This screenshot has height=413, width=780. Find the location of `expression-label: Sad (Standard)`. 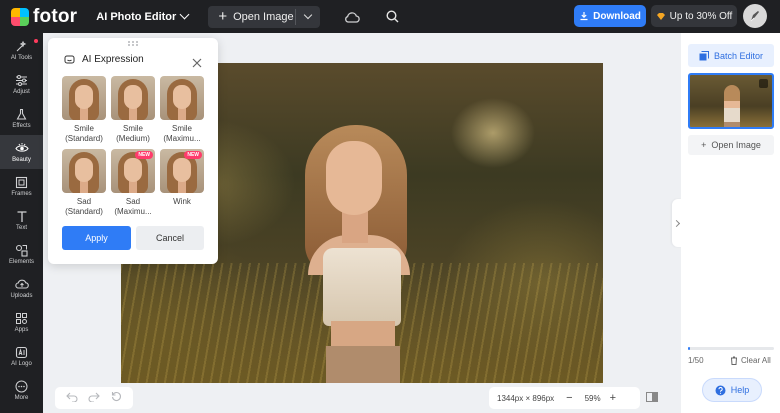

expression-label: Sad (Standard) is located at coordinates (84, 206).